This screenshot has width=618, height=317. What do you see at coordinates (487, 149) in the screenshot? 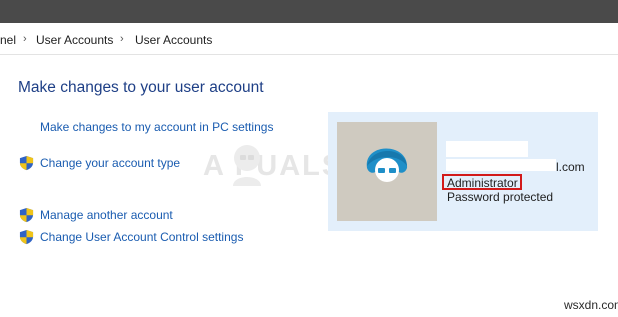
I see `redacted-account-name` at bounding box center [487, 149].